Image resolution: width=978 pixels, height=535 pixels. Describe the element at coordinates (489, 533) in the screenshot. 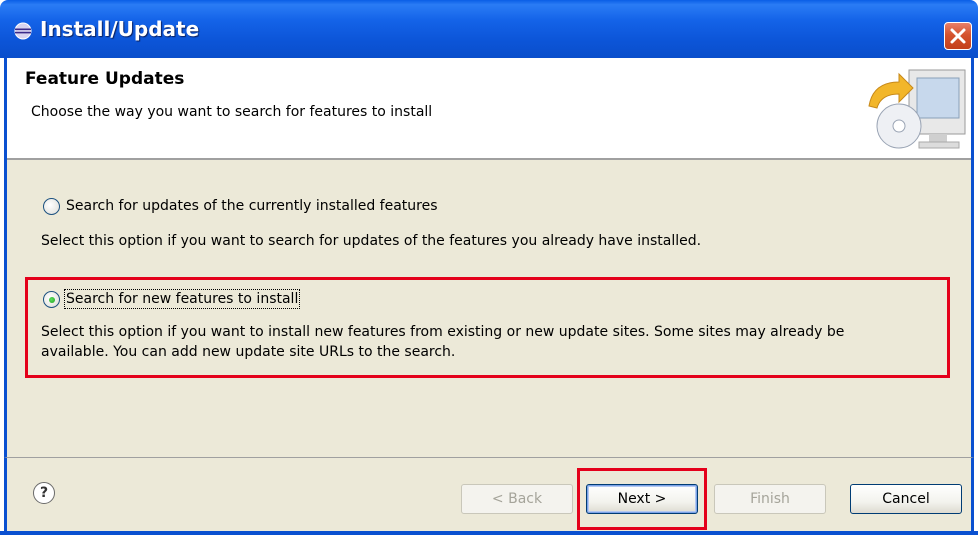

I see `window-bottom-border` at that location.